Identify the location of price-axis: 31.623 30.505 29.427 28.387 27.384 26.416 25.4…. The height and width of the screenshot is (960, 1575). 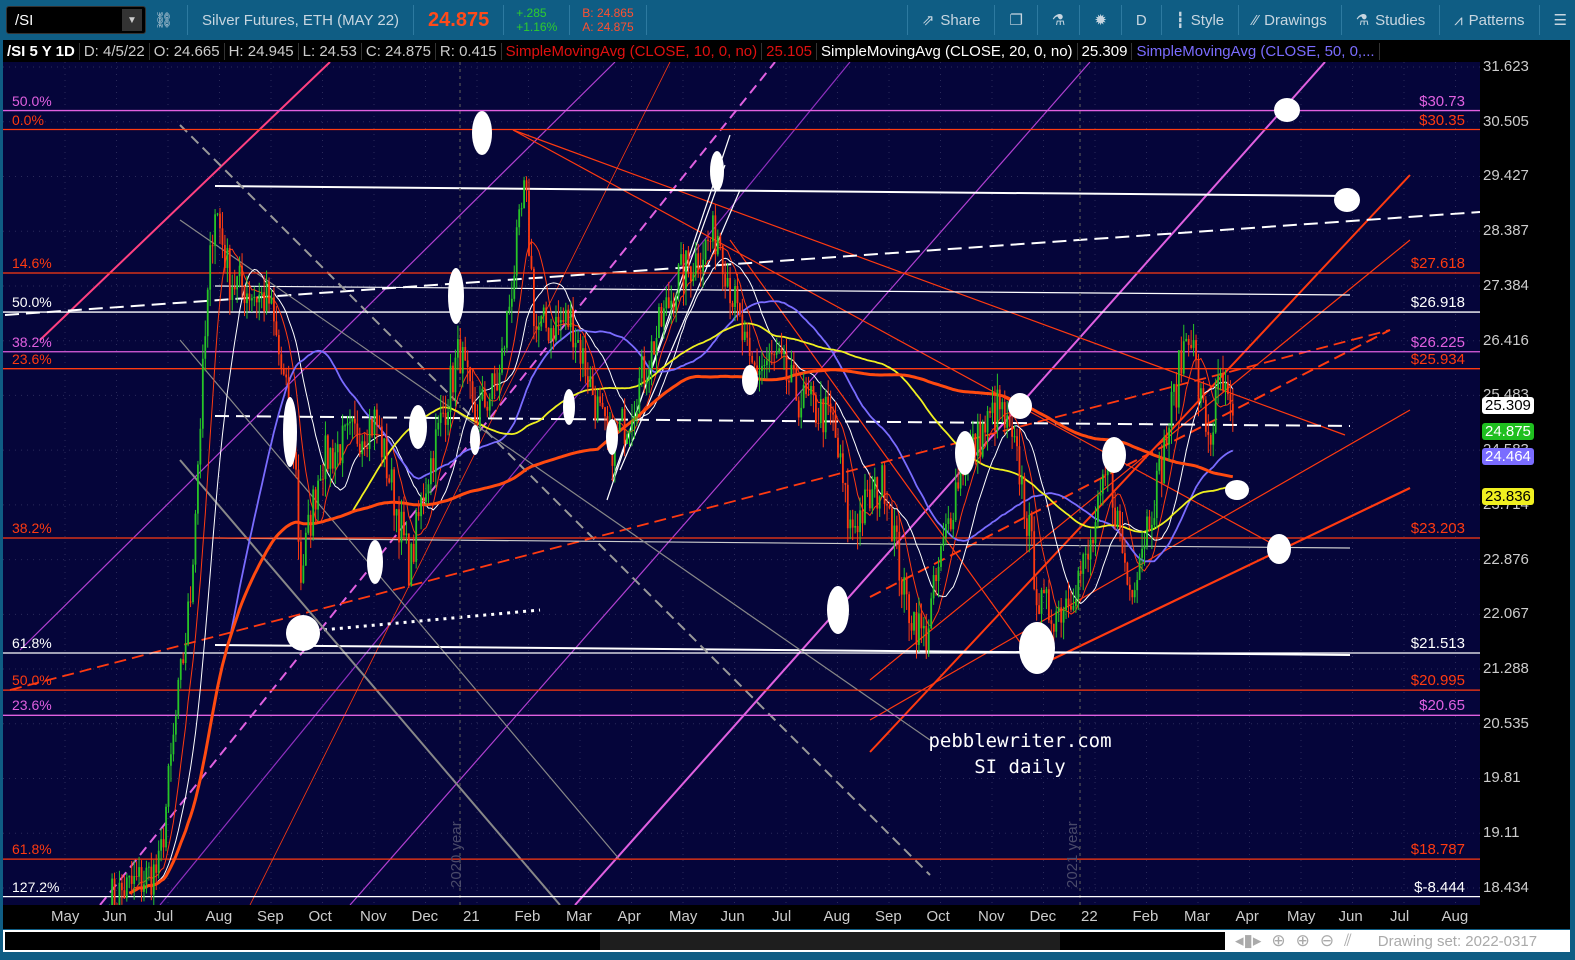
(1525, 474).